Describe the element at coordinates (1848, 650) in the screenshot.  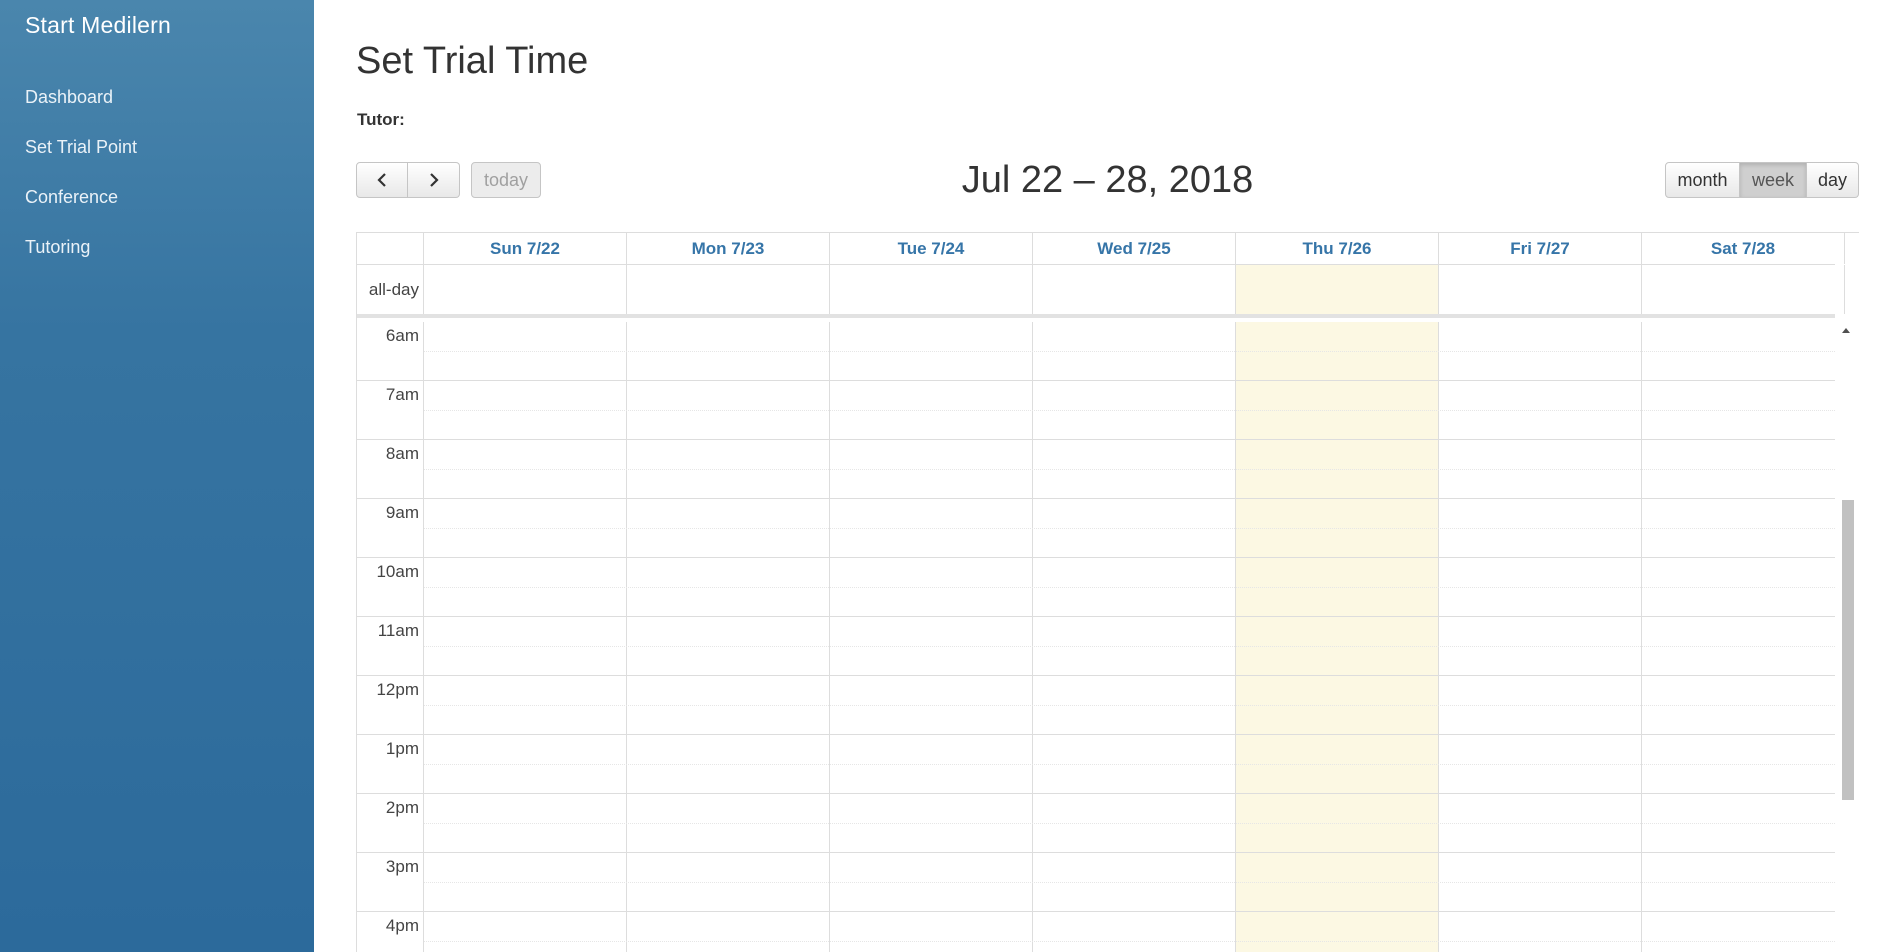
I see `scroll-thumb` at that location.